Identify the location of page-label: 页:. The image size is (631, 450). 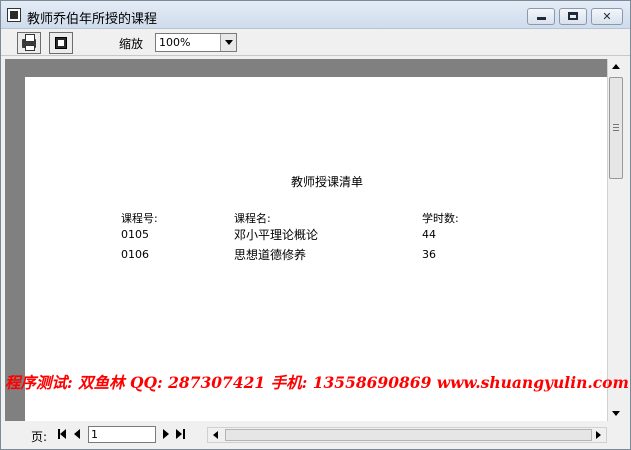
(39, 437).